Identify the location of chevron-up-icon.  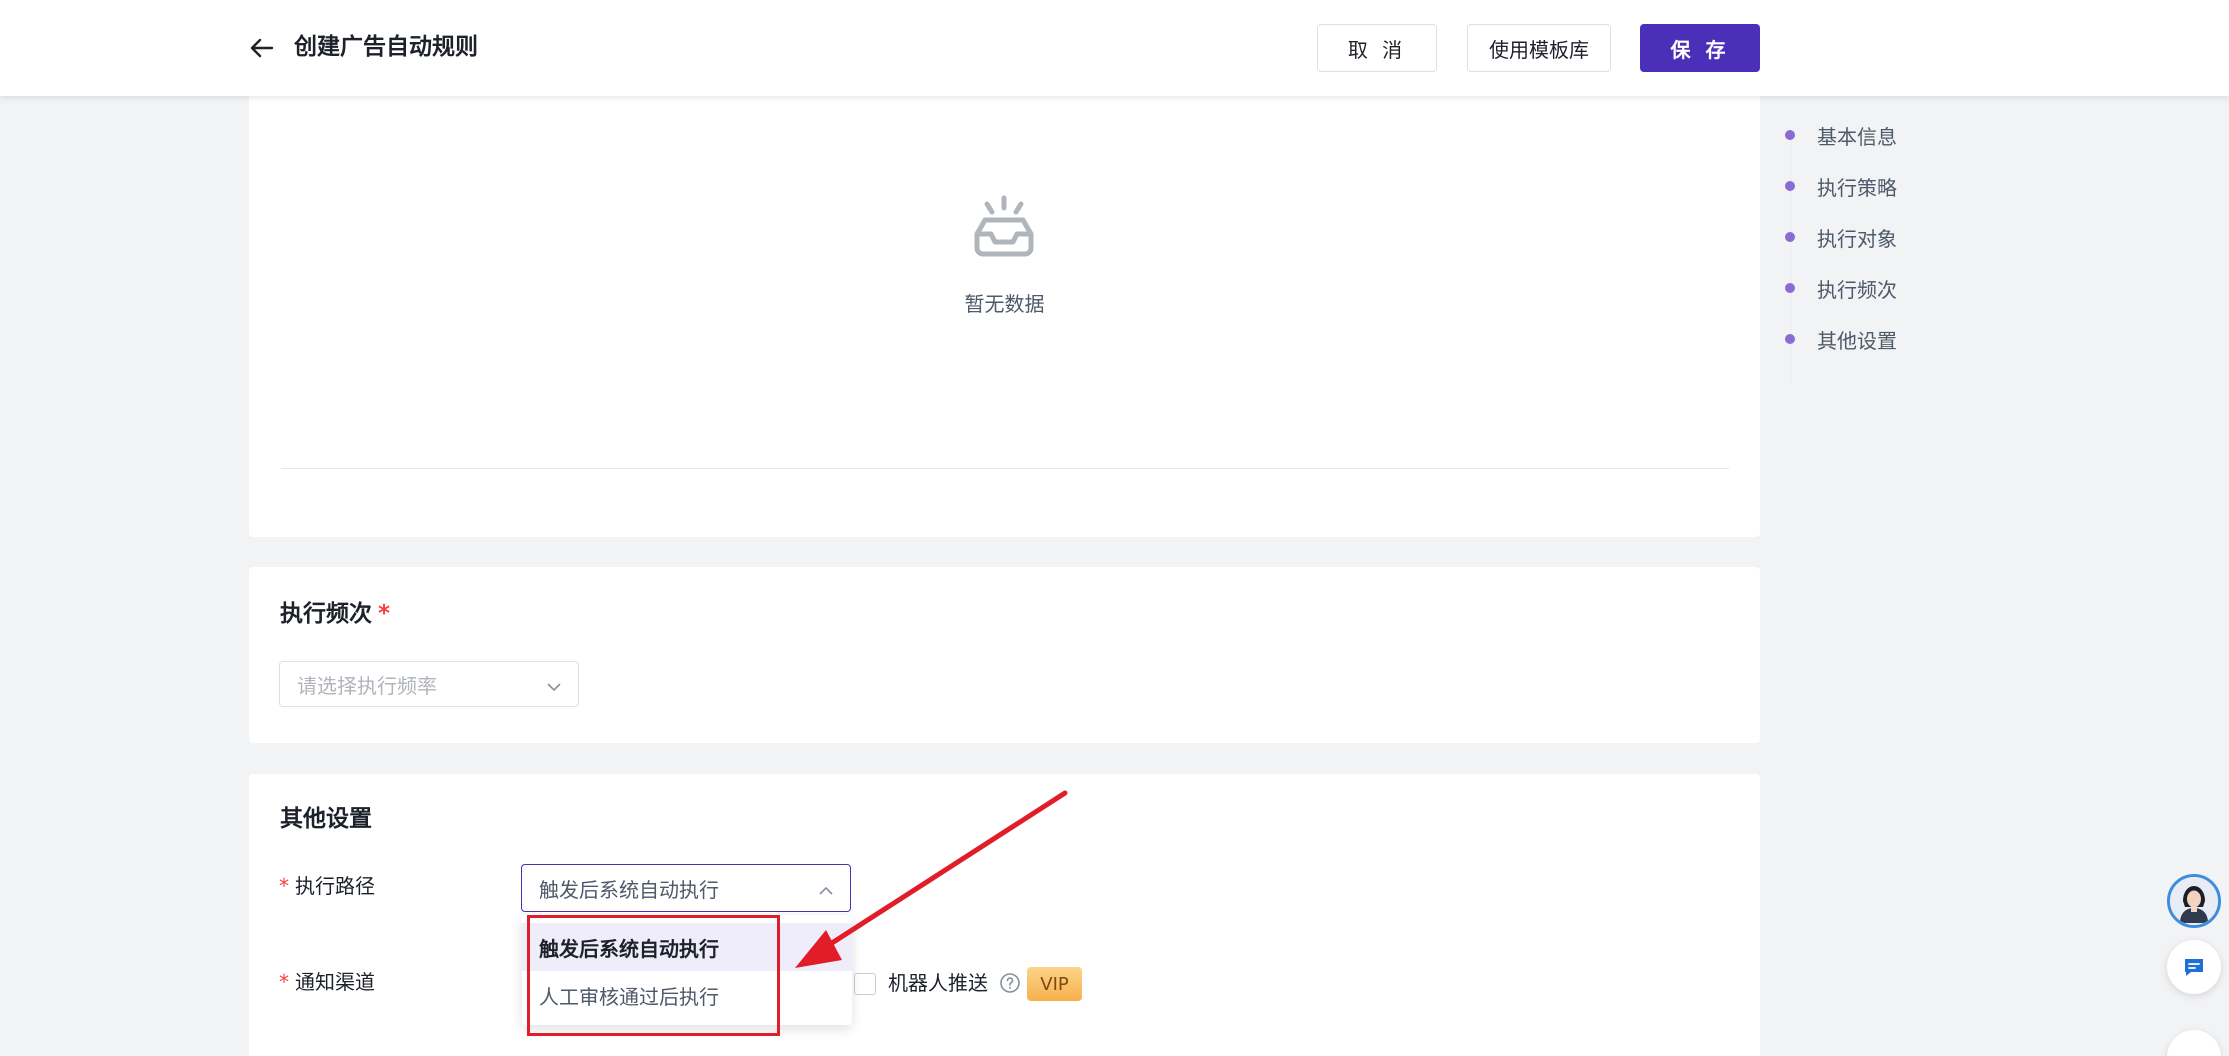
(826, 888).